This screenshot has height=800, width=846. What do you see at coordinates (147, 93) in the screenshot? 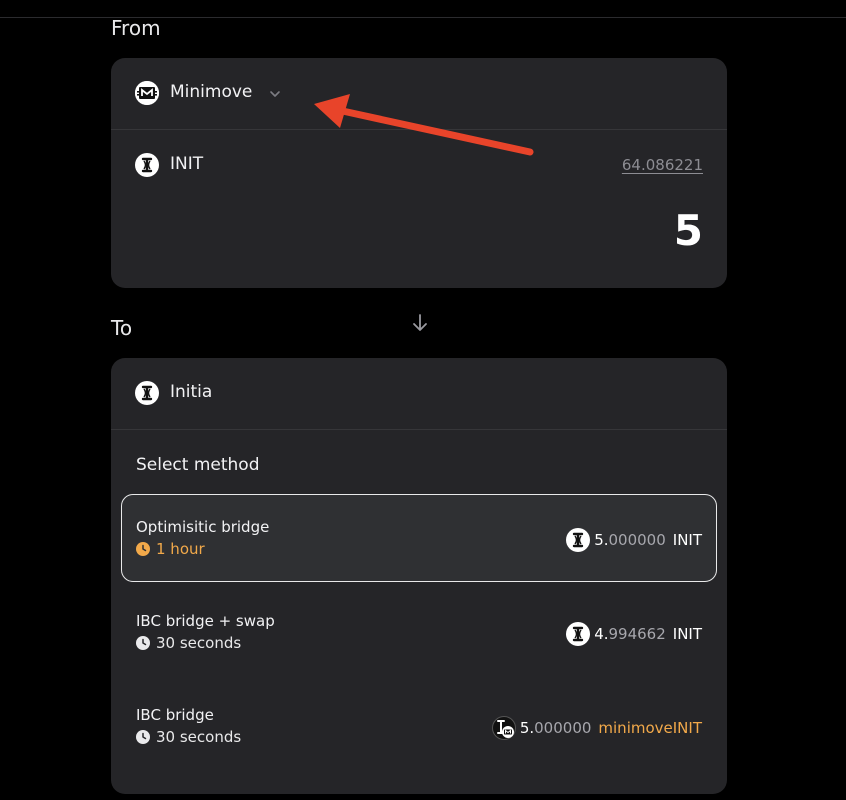
I see `minimove-chain-icon` at bounding box center [147, 93].